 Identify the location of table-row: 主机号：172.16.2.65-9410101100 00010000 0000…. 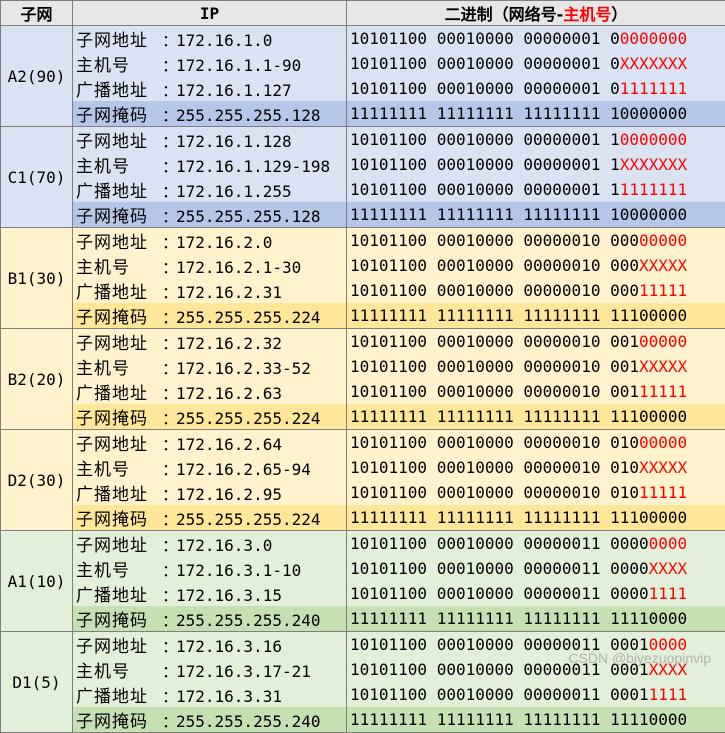
(363, 467).